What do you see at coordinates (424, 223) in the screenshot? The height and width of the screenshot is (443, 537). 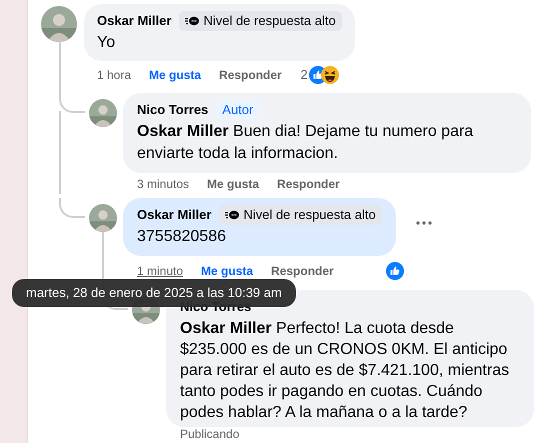 I see `more-options-icon` at bounding box center [424, 223].